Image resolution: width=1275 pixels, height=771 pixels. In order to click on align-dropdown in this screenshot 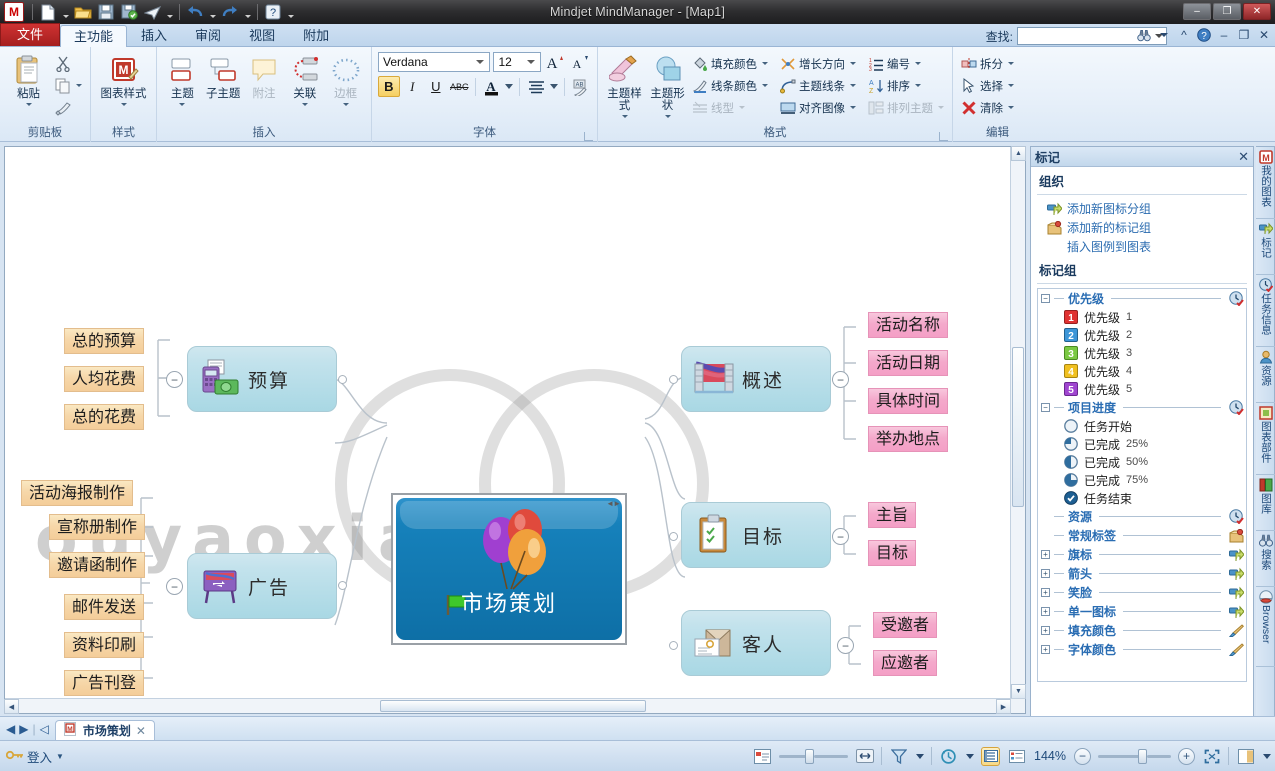, I will do `click(554, 86)`.